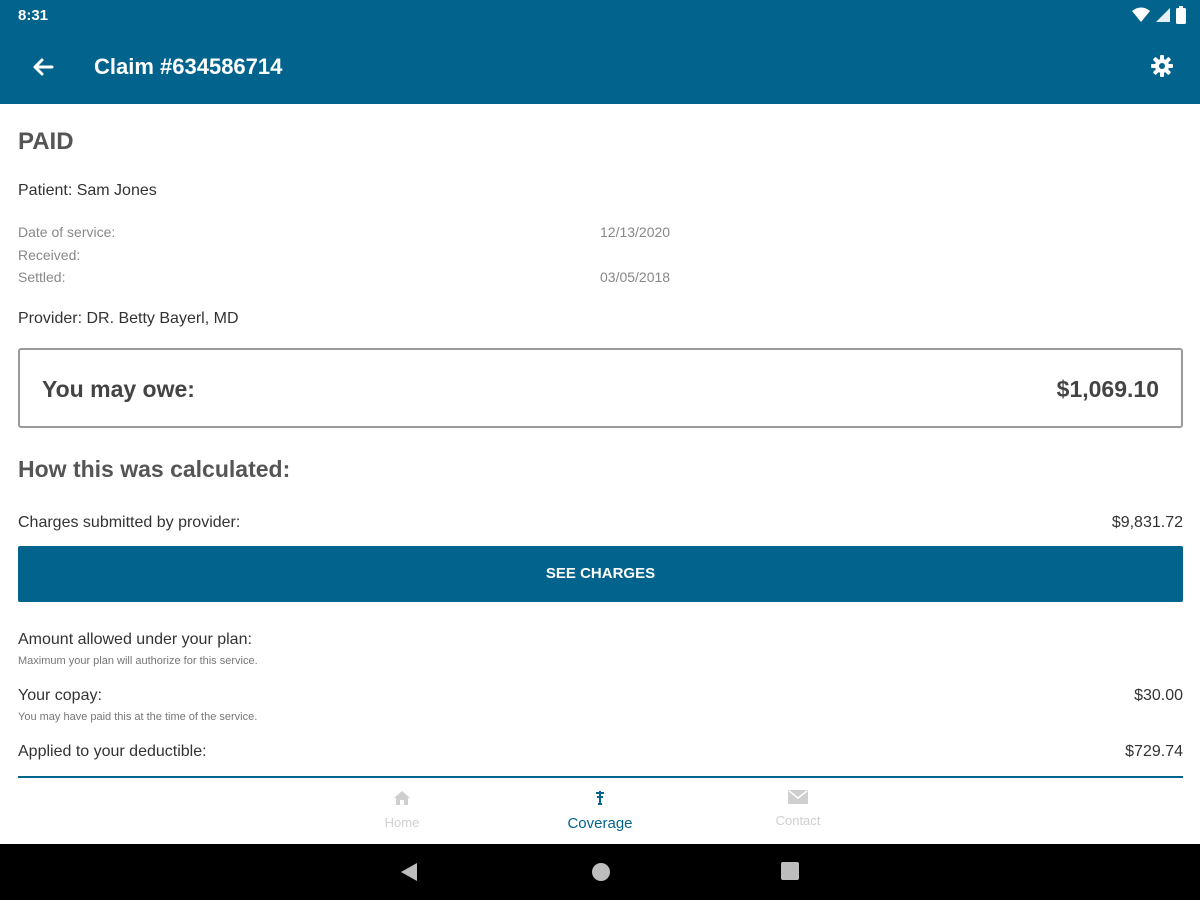 The width and height of the screenshot is (1200, 900). What do you see at coordinates (1141, 14) in the screenshot?
I see `wifi-icon` at bounding box center [1141, 14].